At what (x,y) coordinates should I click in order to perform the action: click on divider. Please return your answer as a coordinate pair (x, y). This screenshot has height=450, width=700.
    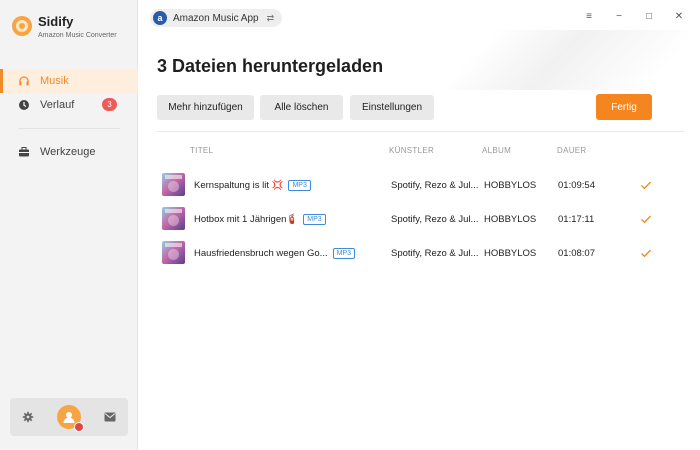
    Looking at the image, I should click on (420, 131).